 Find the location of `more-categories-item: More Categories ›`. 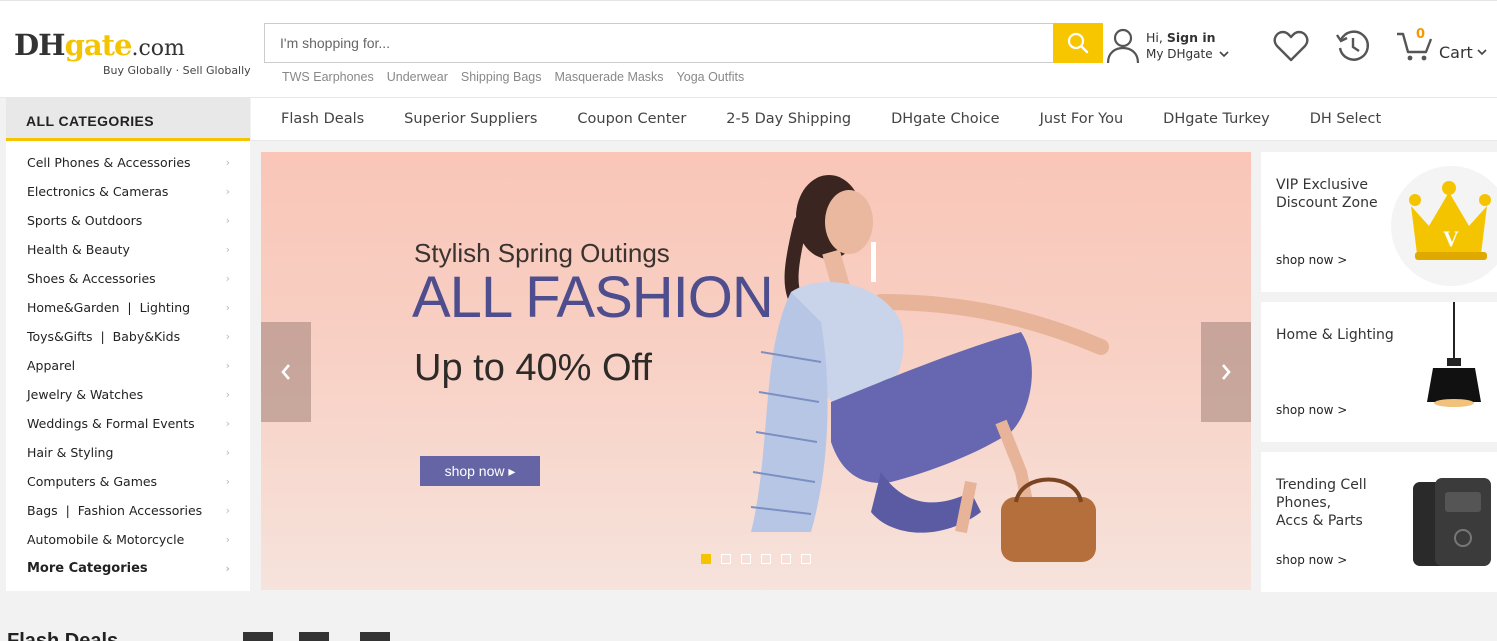

more-categories-item: More Categories › is located at coordinates (128, 569).